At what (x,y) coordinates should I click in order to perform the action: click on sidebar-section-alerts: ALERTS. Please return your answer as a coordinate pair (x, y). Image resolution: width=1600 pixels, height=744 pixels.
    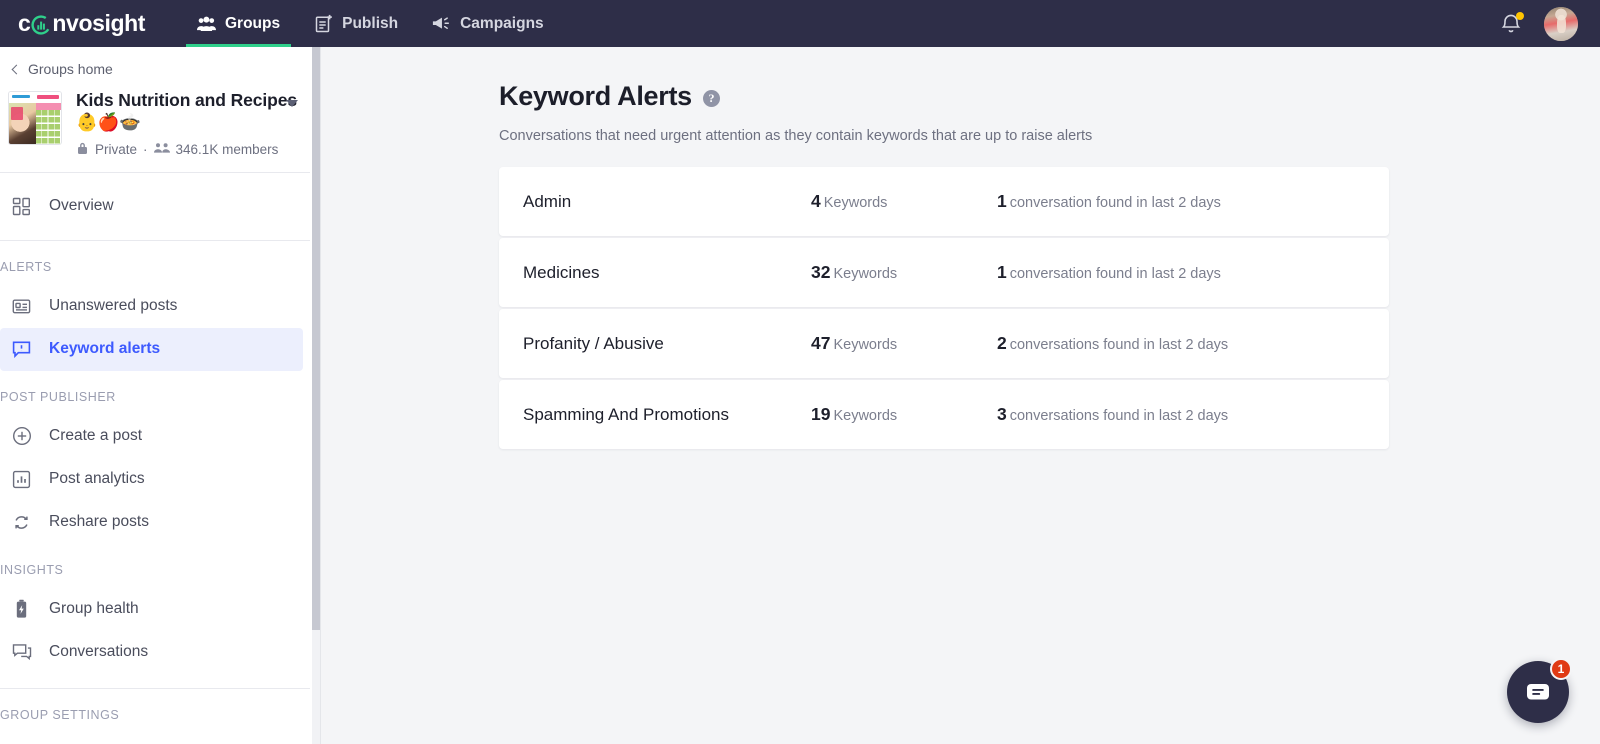
    Looking at the image, I should click on (26, 266).